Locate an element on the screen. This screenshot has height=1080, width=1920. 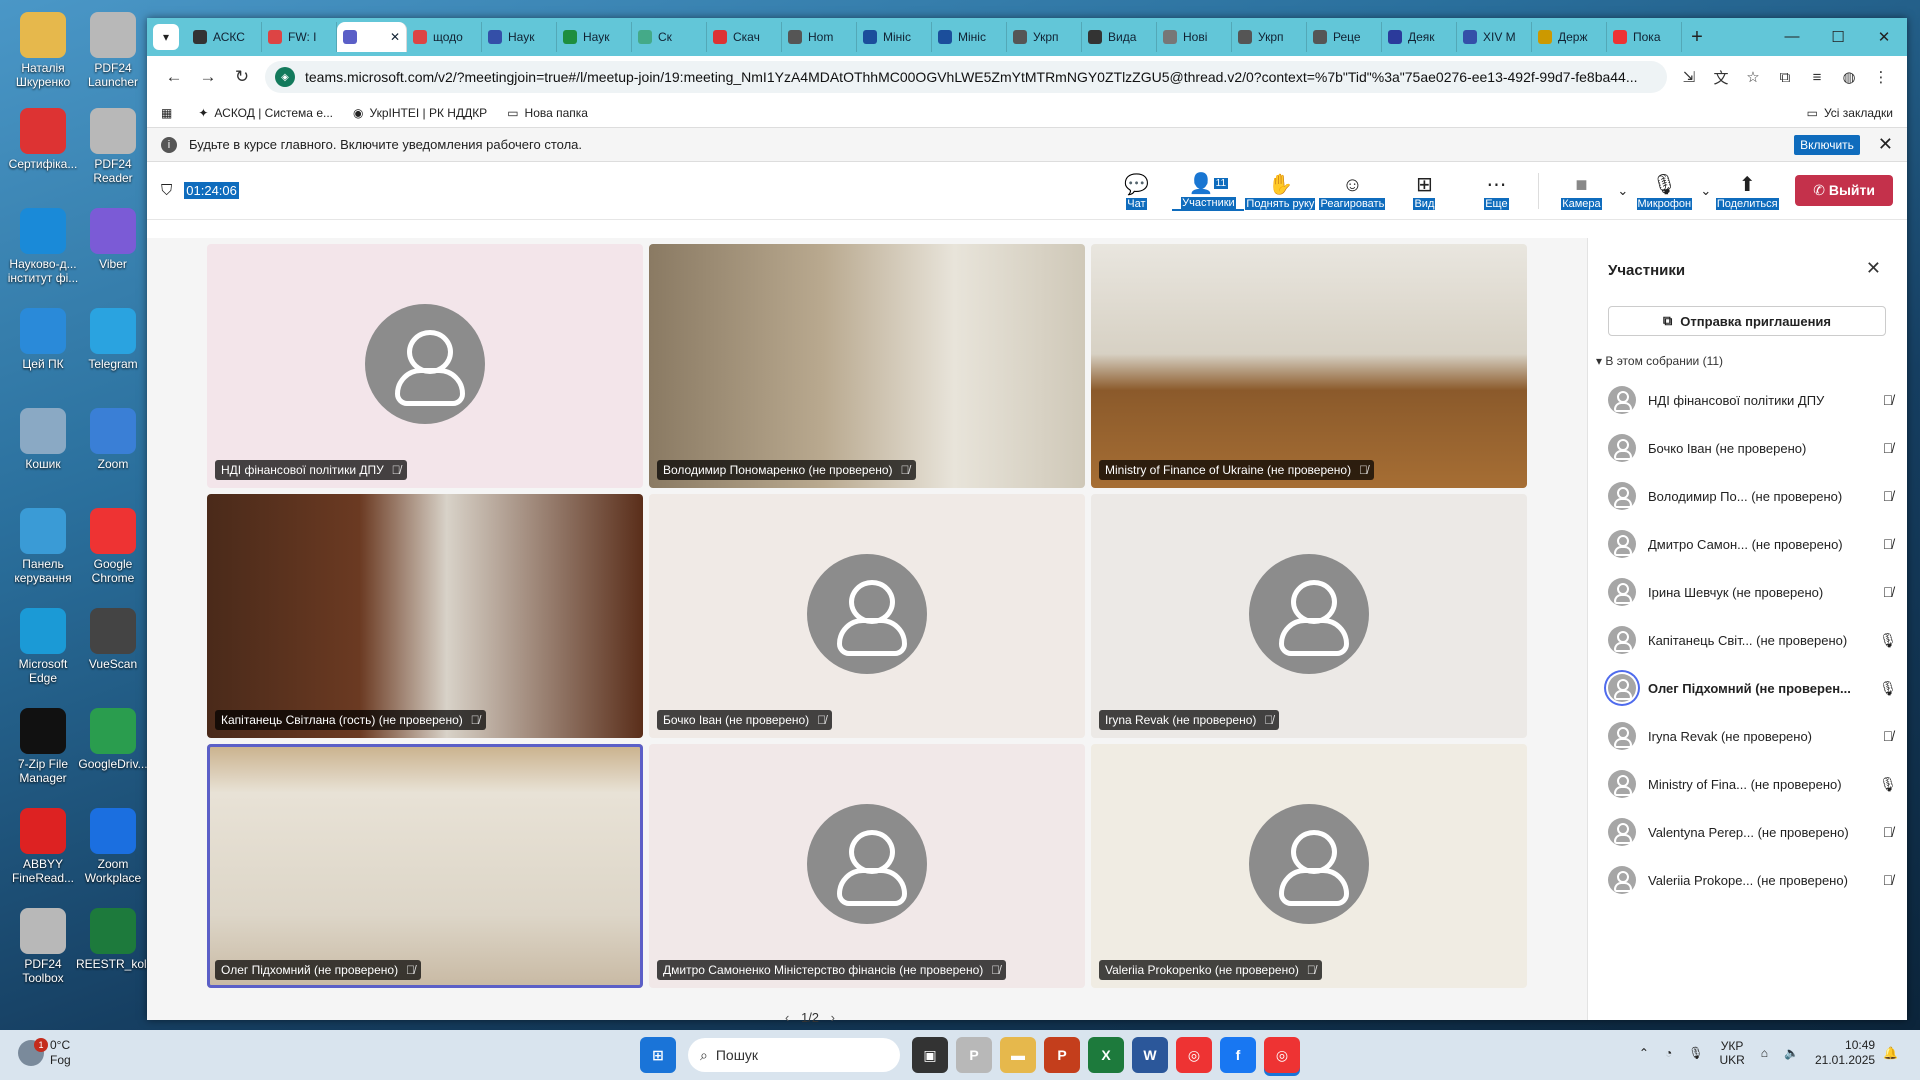
browser-tab: XIV M is located at coordinates (1494, 37).